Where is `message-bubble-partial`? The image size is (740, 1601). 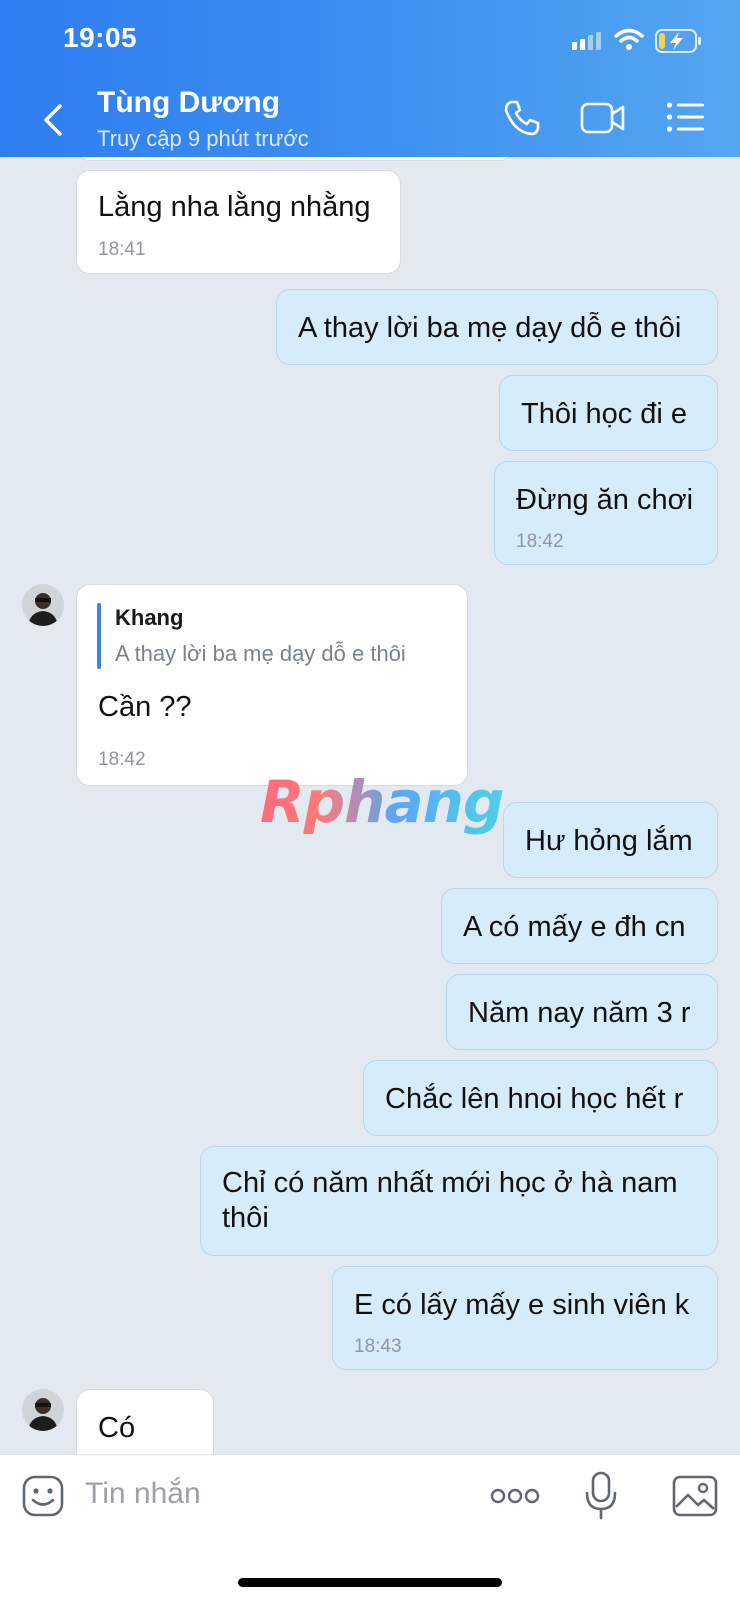 message-bubble-partial is located at coordinates (295, 159).